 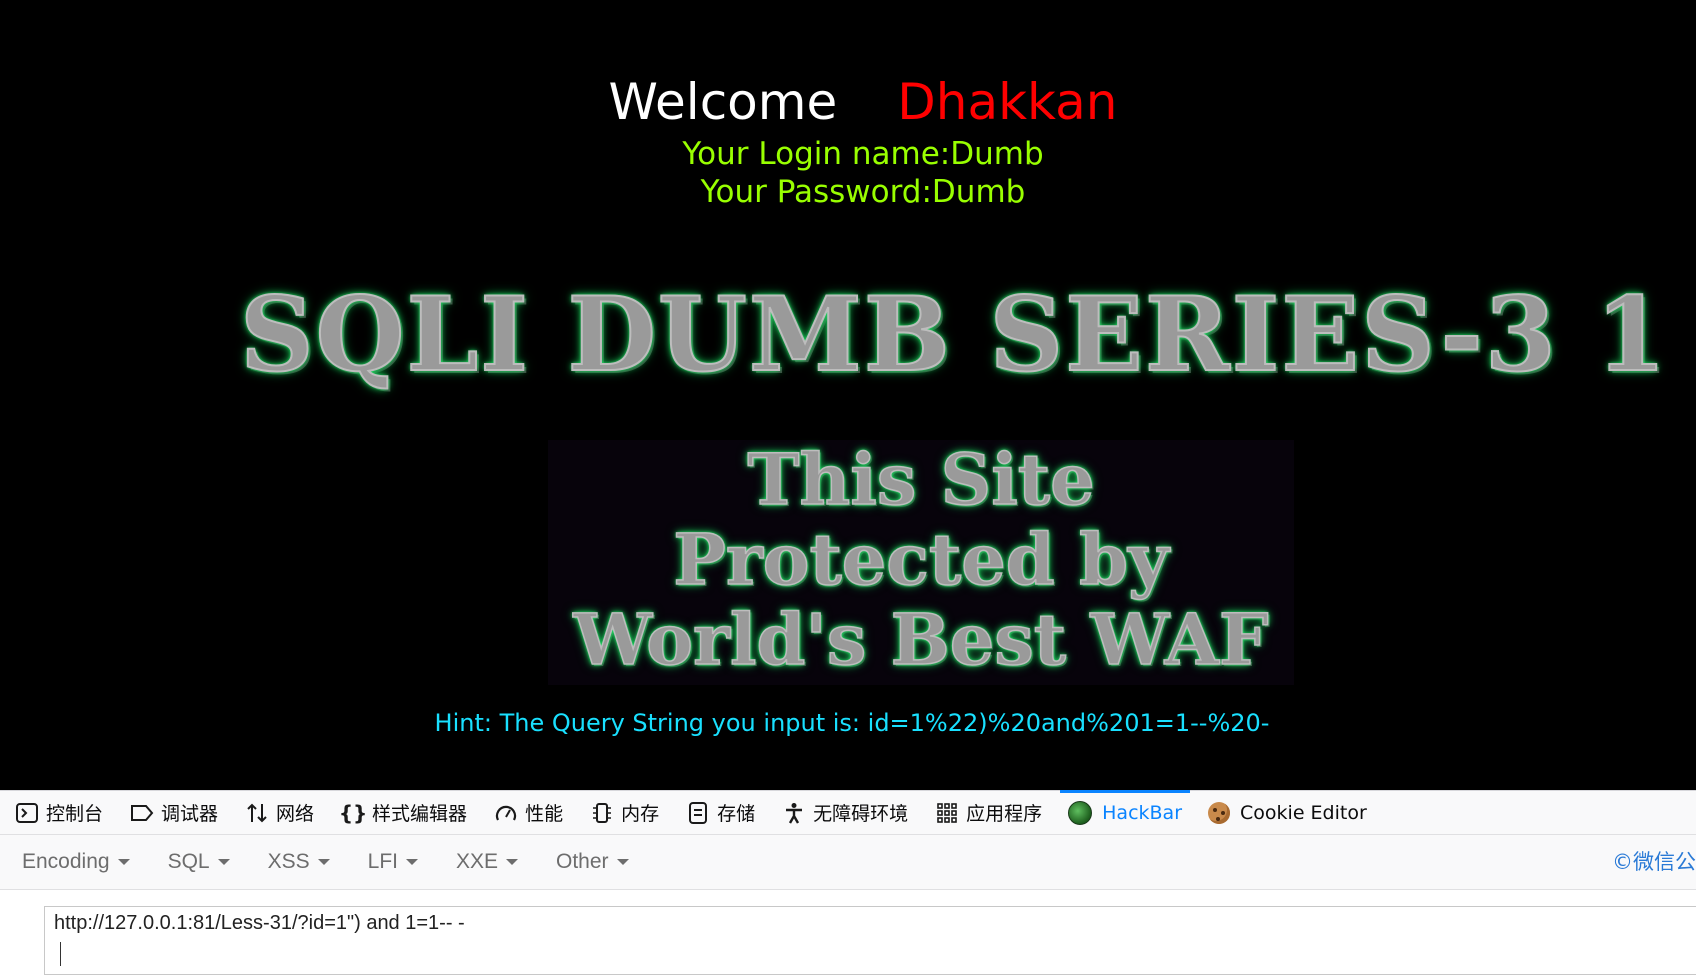 I want to click on xss-menu: XSS, so click(x=299, y=862).